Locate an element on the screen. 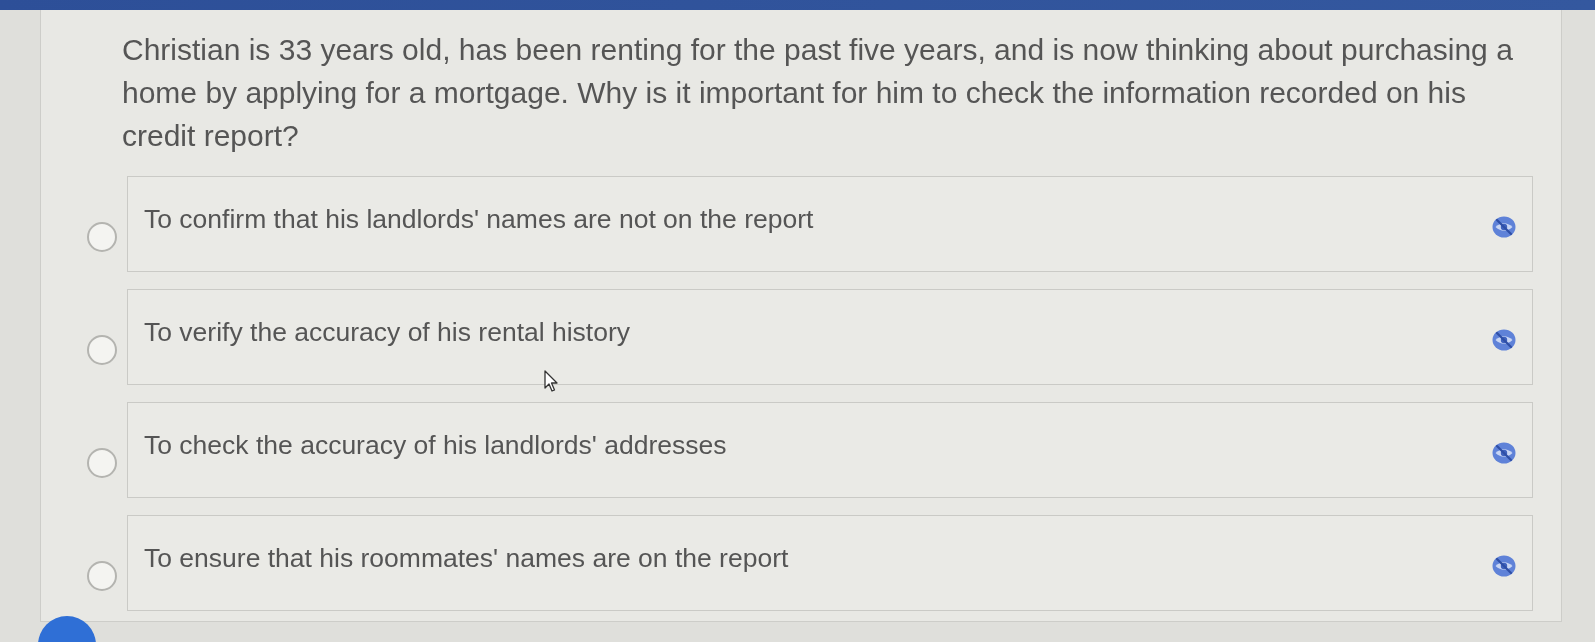 Image resolution: width=1595 pixels, height=642 pixels. answer-text: To ensure that his roommates' names are on the report is located at coordinates (466, 558).